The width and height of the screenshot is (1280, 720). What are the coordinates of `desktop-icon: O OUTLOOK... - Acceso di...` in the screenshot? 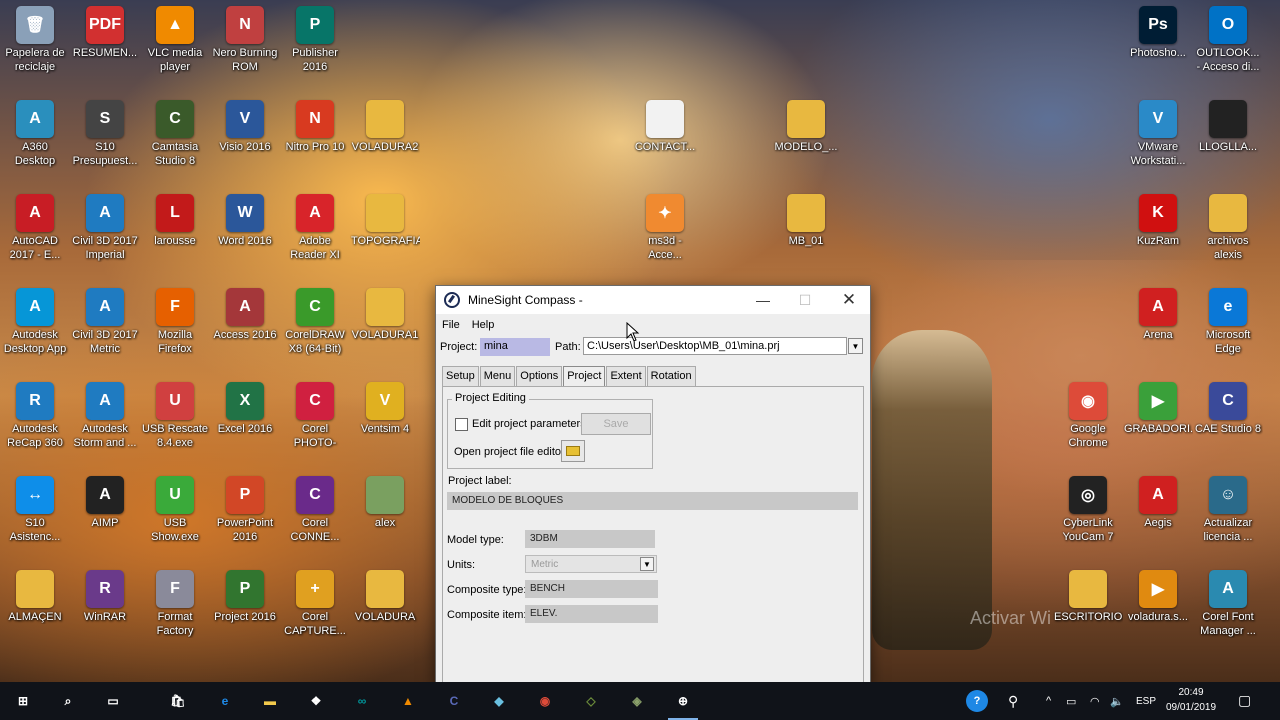 It's located at (1228, 44).